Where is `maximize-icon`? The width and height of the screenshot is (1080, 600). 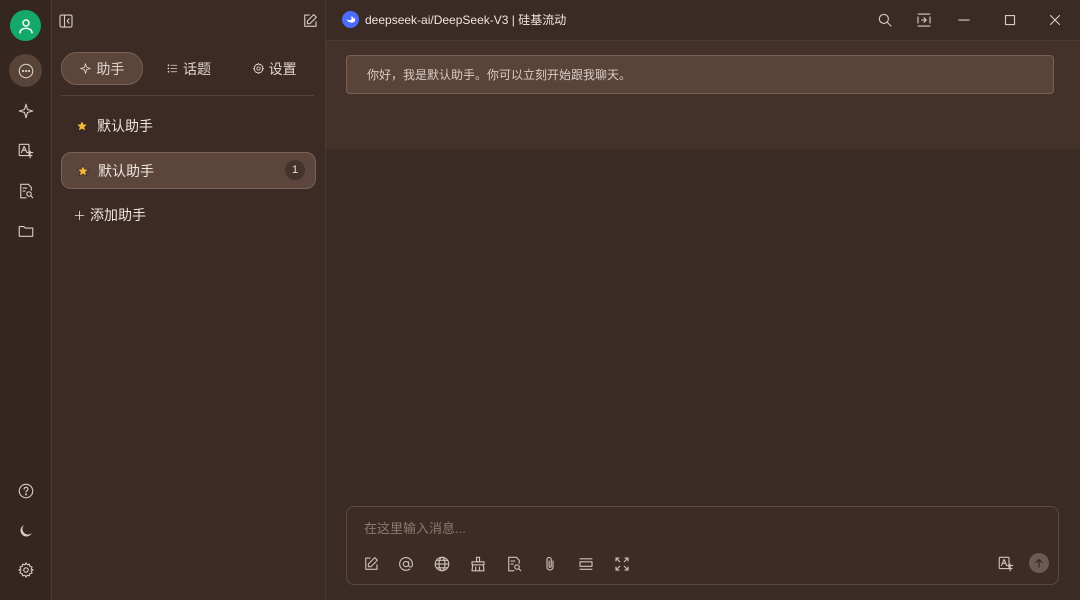
maximize-icon is located at coordinates (1010, 20).